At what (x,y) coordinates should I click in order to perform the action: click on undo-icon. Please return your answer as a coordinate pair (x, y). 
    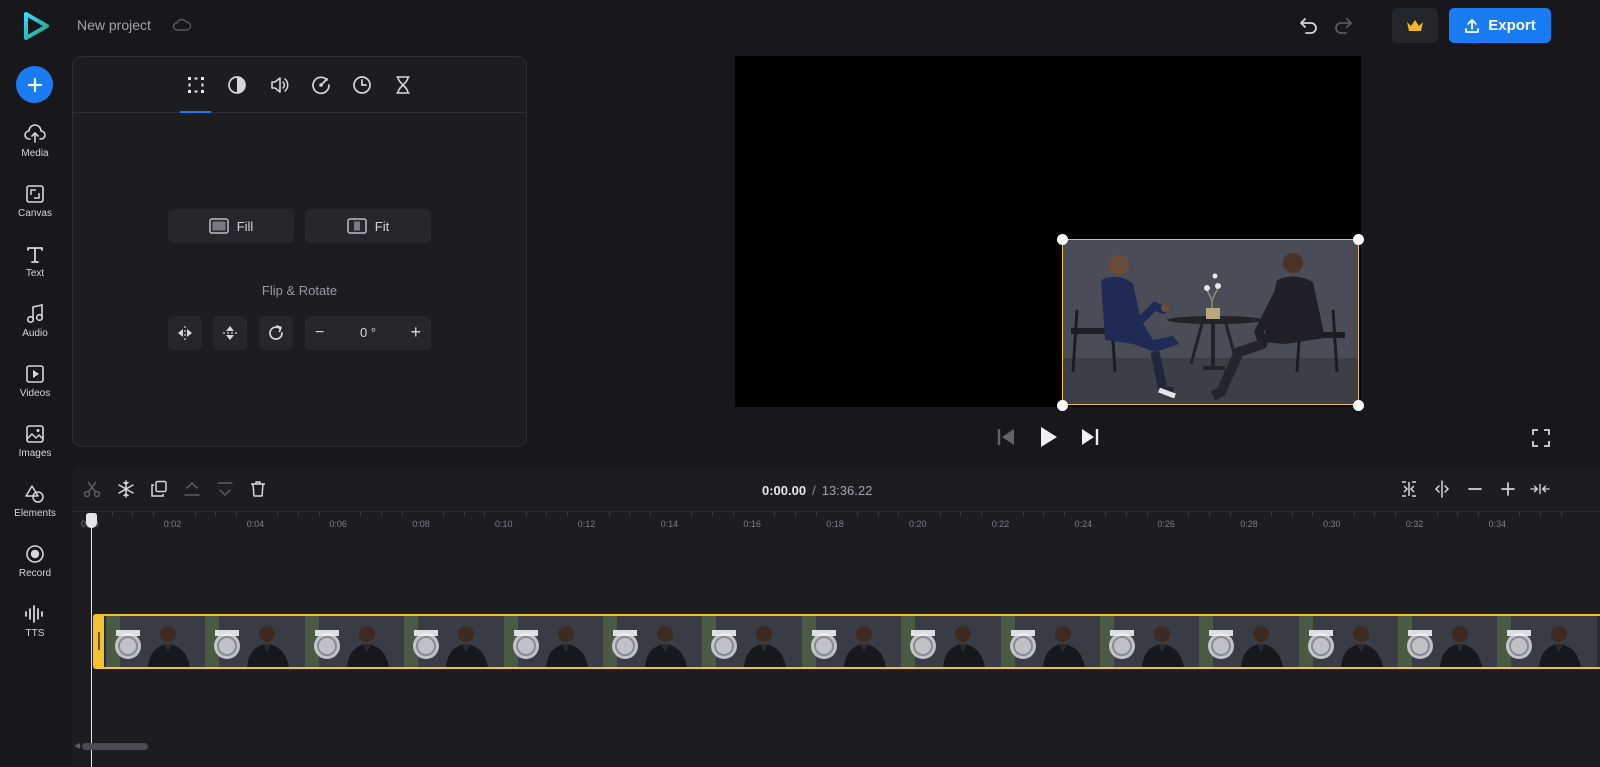
    Looking at the image, I should click on (1309, 25).